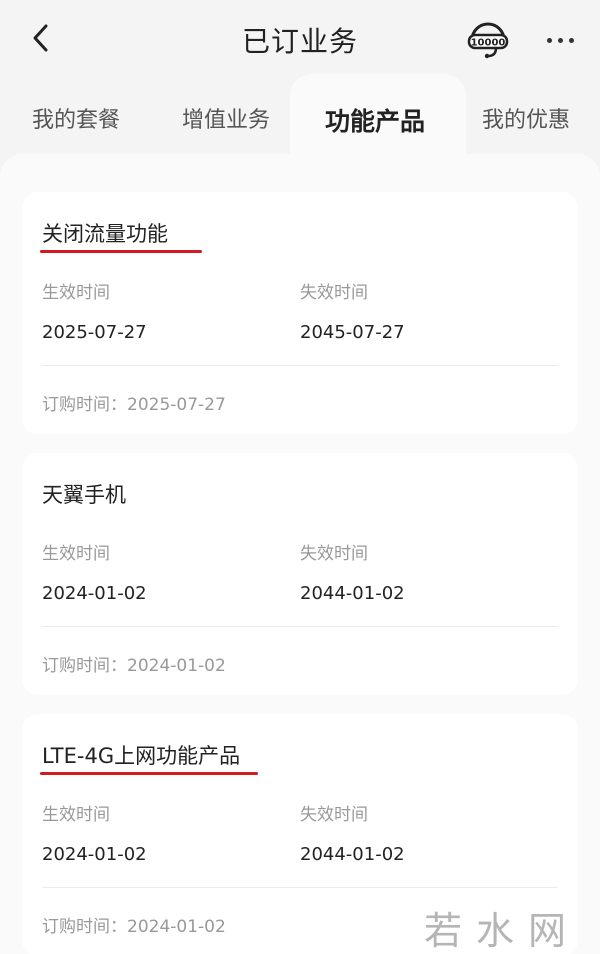 This screenshot has height=954, width=600. I want to click on customer-service-button: 10000, so click(488, 40).